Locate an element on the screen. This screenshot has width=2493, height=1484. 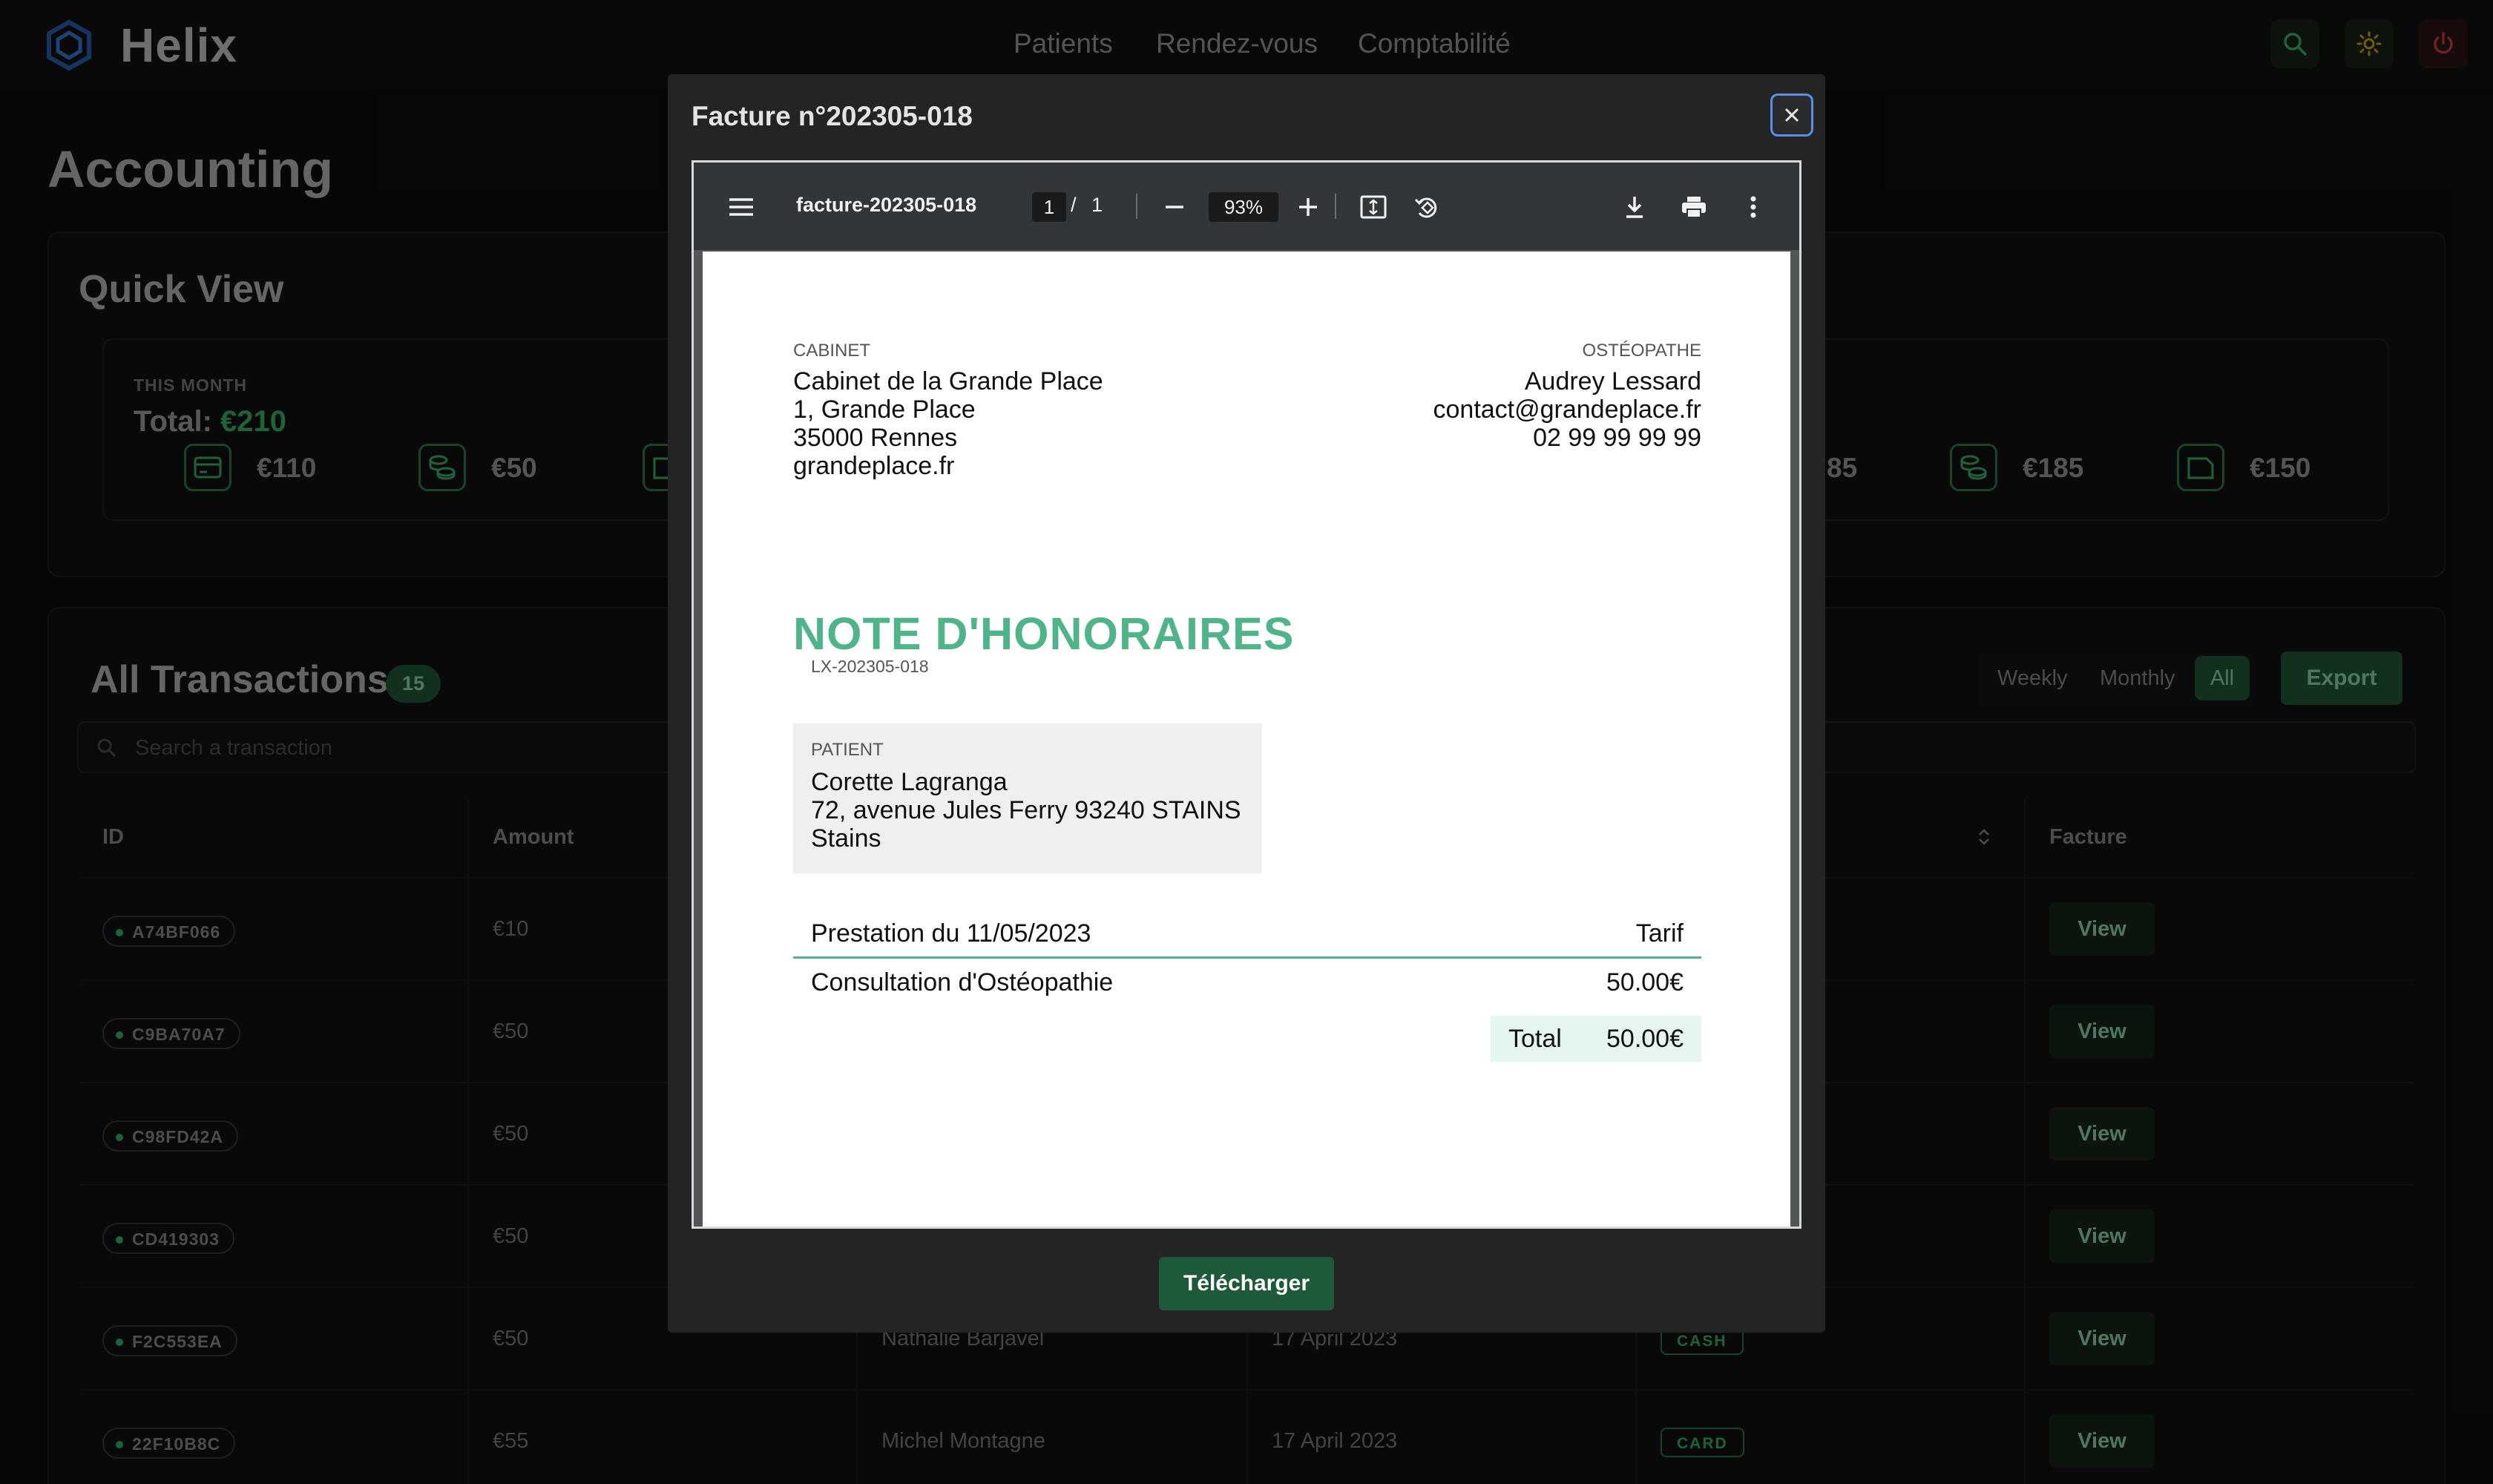
pdf-file-name: facture-202305-018 is located at coordinates (886, 205).